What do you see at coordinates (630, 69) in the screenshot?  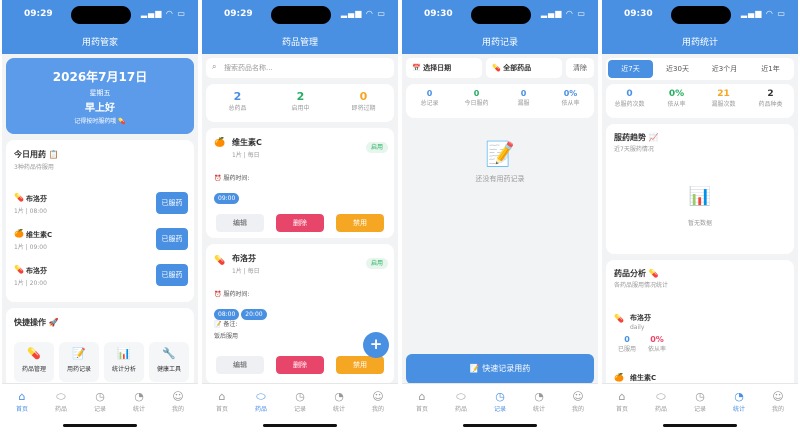 I see `period-tab-7d: 近7天` at bounding box center [630, 69].